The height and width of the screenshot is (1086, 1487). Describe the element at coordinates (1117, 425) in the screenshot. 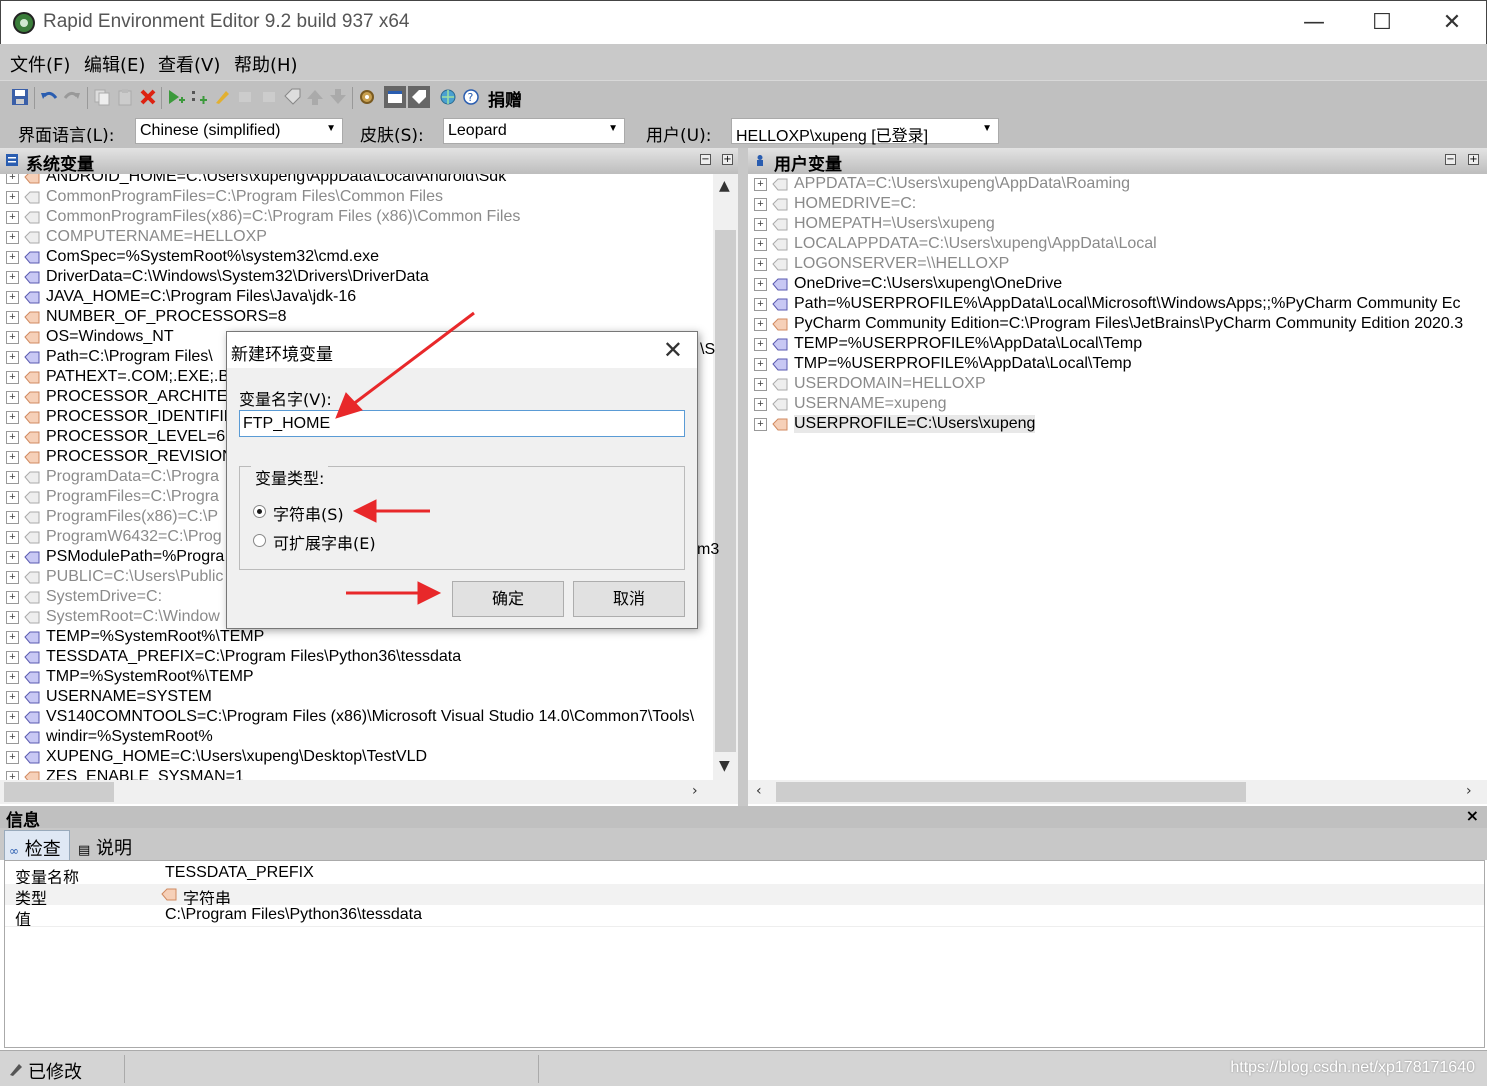

I see `variable-row: + USERPROFILE=C:\Users\xupeng` at that location.